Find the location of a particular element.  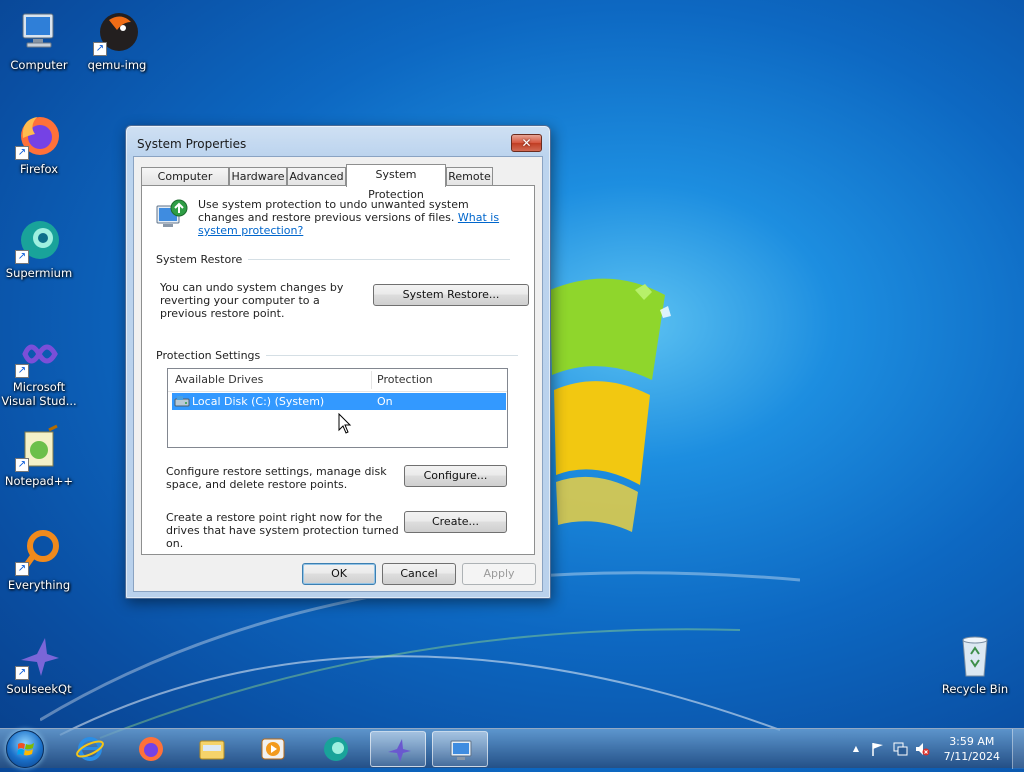

wallpaper-flag is located at coordinates (610, 405).